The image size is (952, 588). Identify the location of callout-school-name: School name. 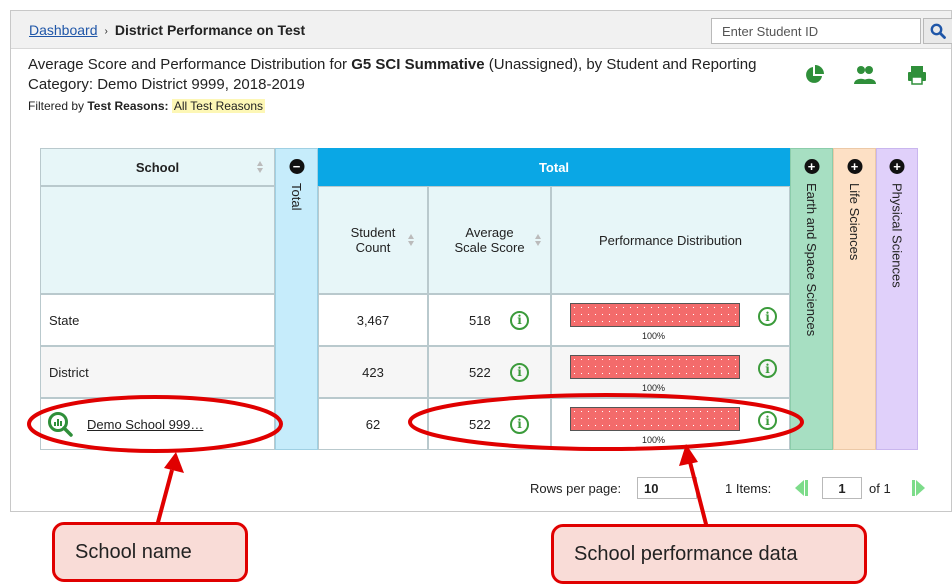
(150, 552).